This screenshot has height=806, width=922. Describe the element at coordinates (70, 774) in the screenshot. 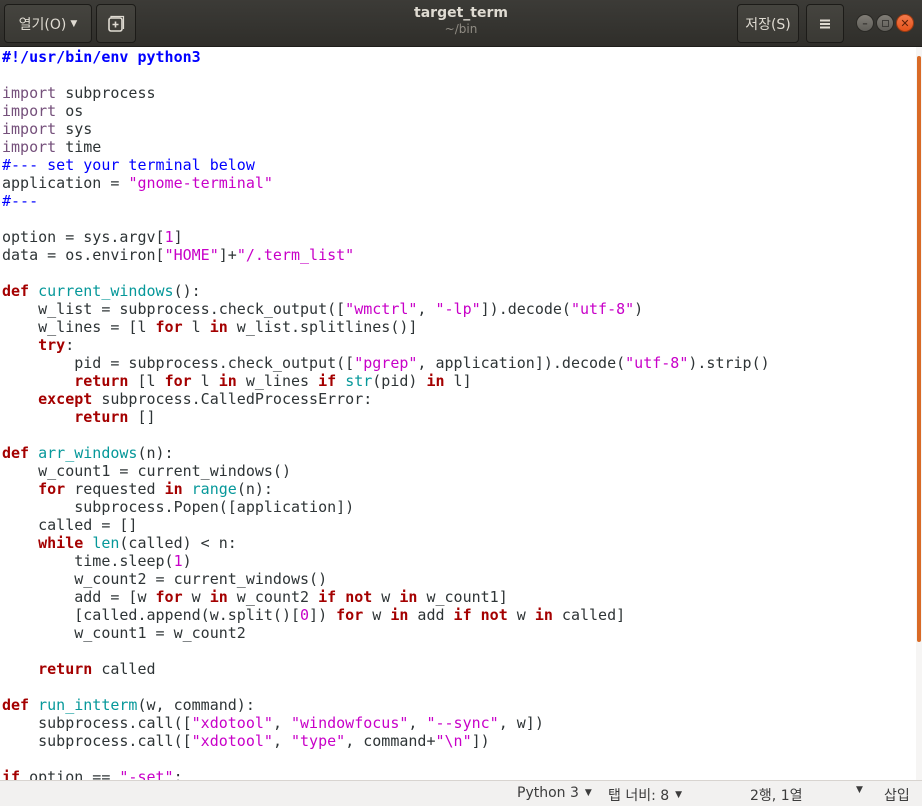

I see `code-text: option ==` at that location.